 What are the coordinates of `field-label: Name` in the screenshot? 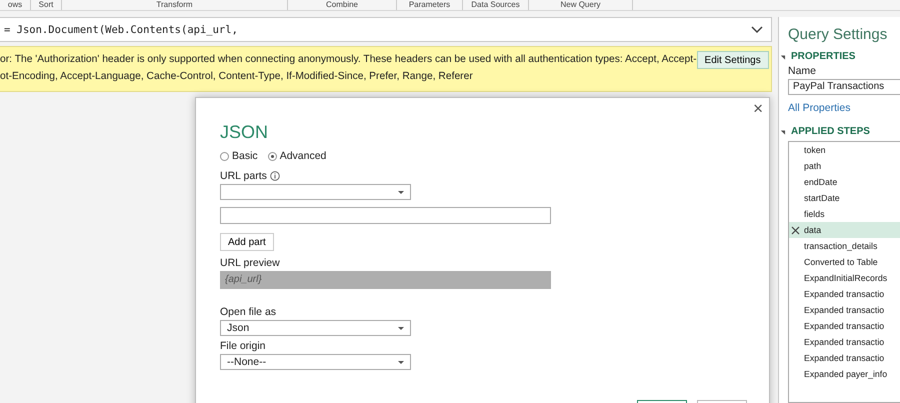 It's located at (803, 71).